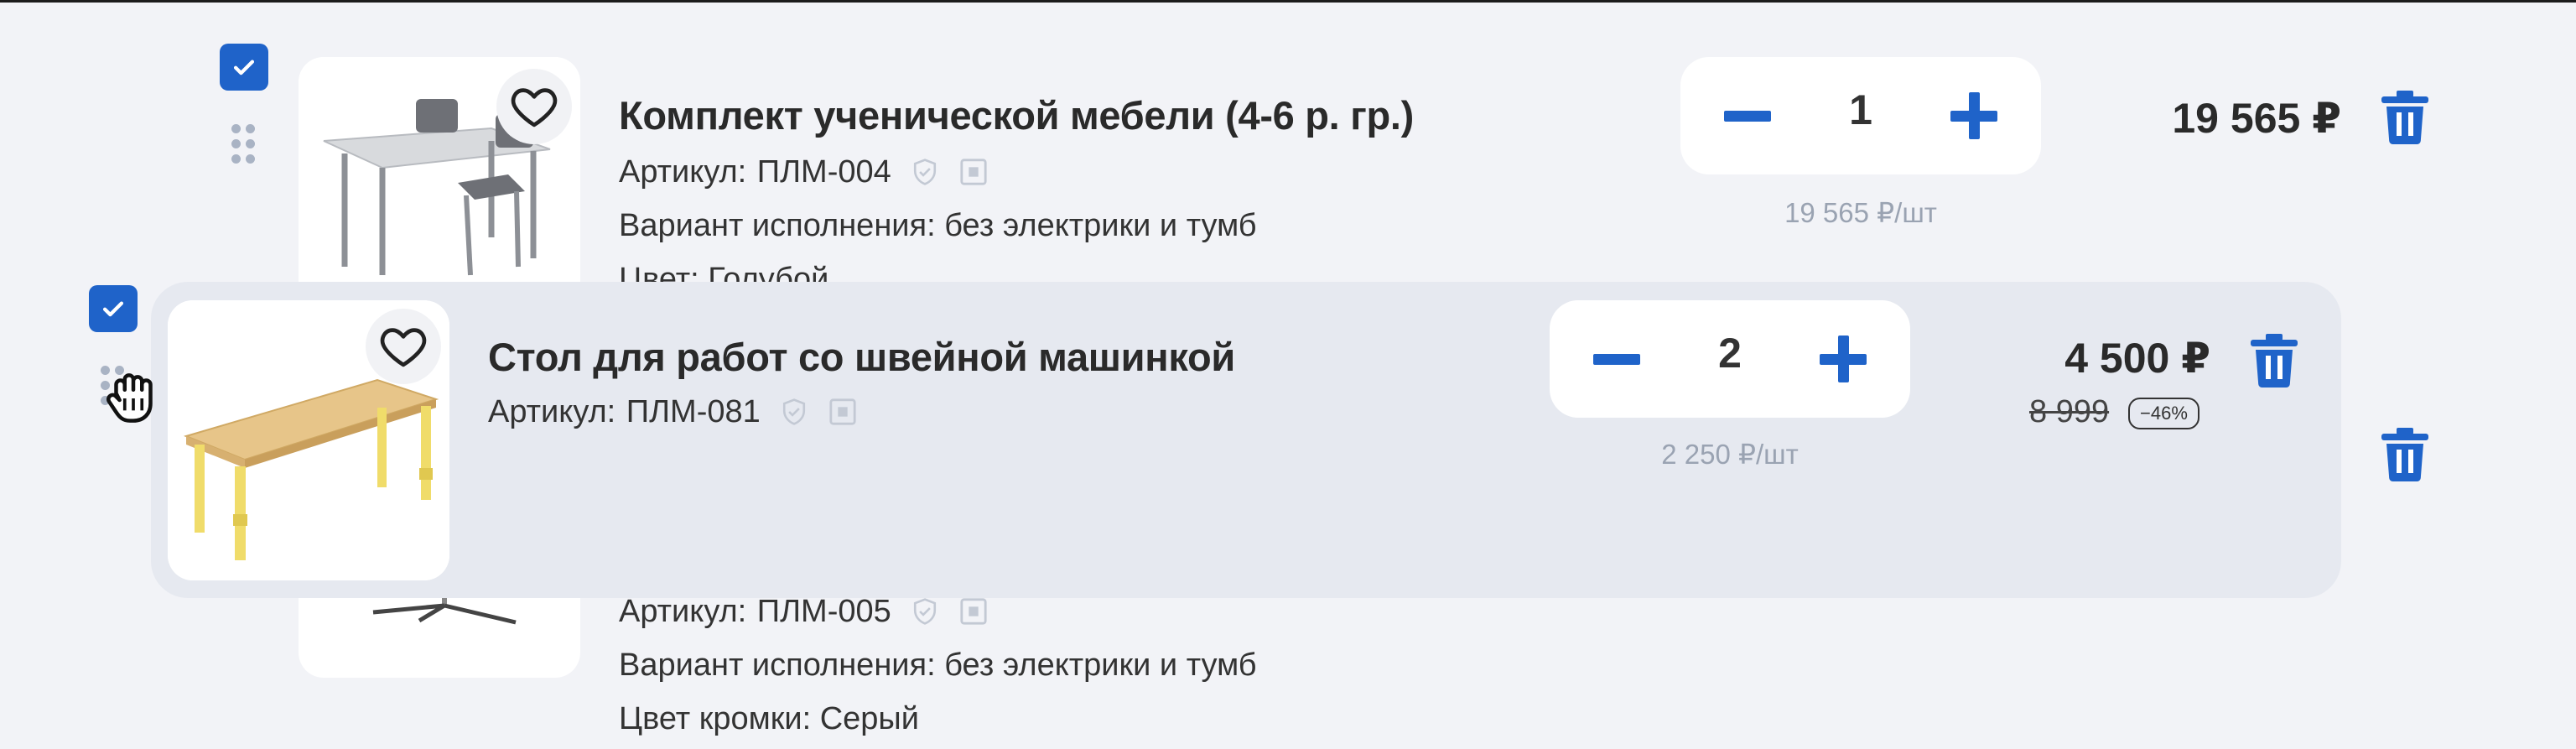 The height and width of the screenshot is (749, 2576). Describe the element at coordinates (2069, 411) in the screenshot. I see `item-2-old-price: 8 999` at that location.